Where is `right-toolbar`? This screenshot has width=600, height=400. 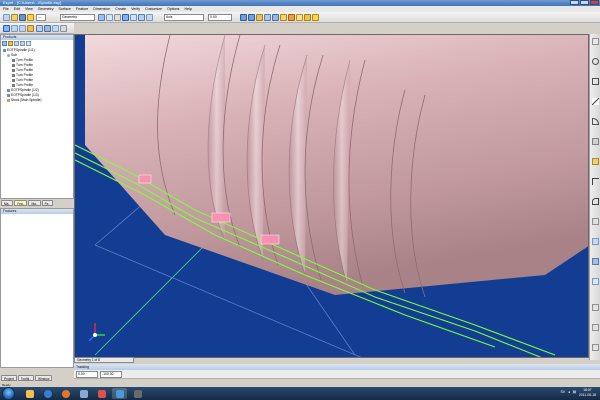
right-toolbar is located at coordinates (594, 197).